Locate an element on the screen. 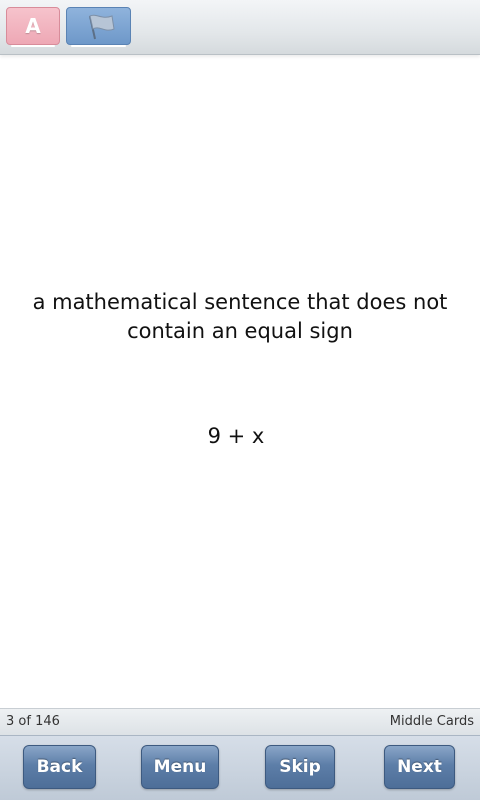 The height and width of the screenshot is (800, 480). bottom-nav-bar: Back Menu Skip Next is located at coordinates (240, 767).